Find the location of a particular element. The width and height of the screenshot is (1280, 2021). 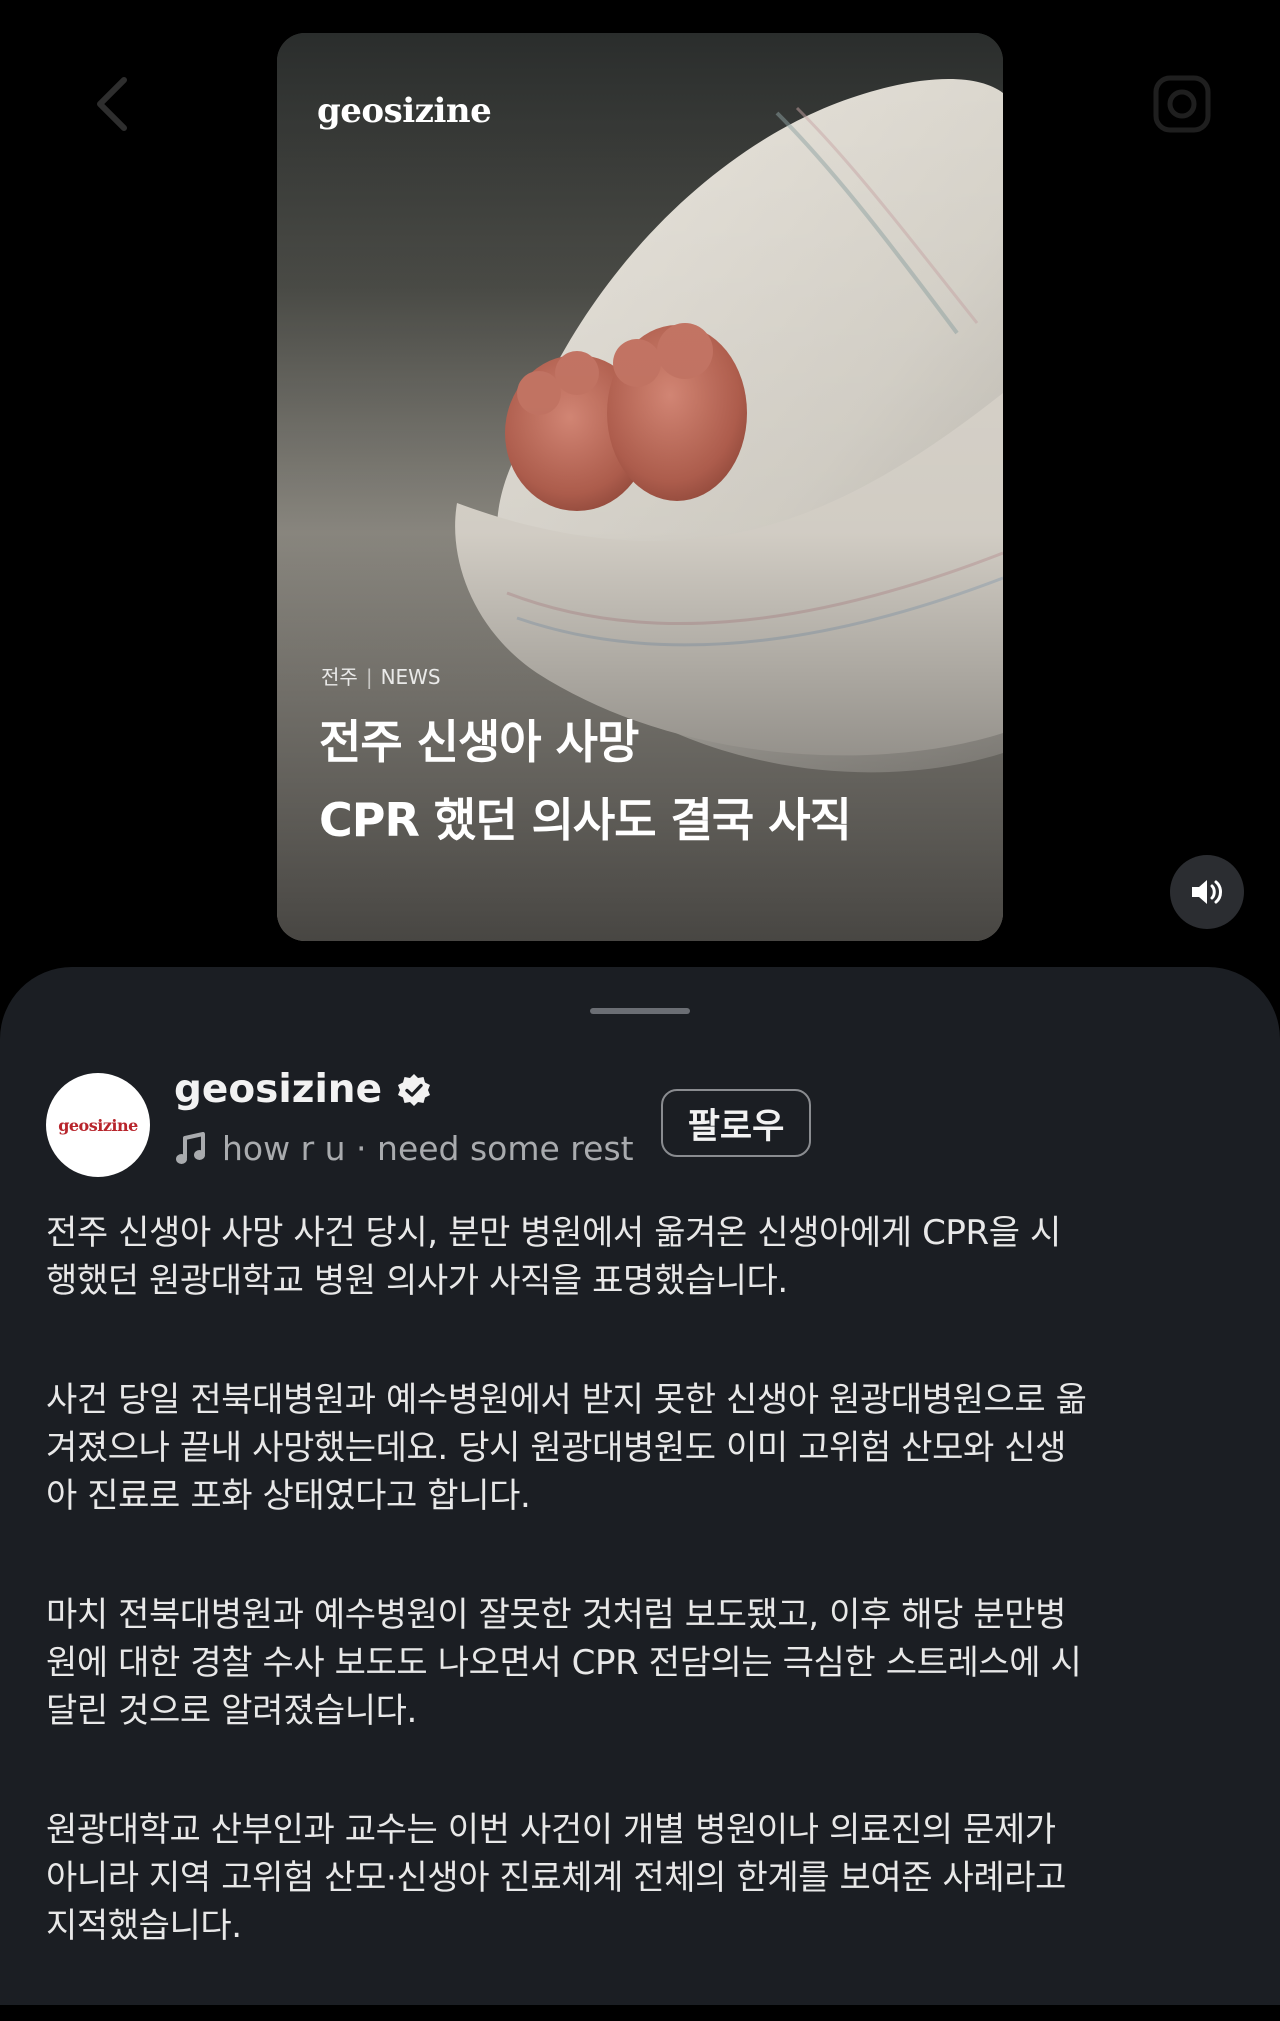

camera-icon is located at coordinates (1182, 104).